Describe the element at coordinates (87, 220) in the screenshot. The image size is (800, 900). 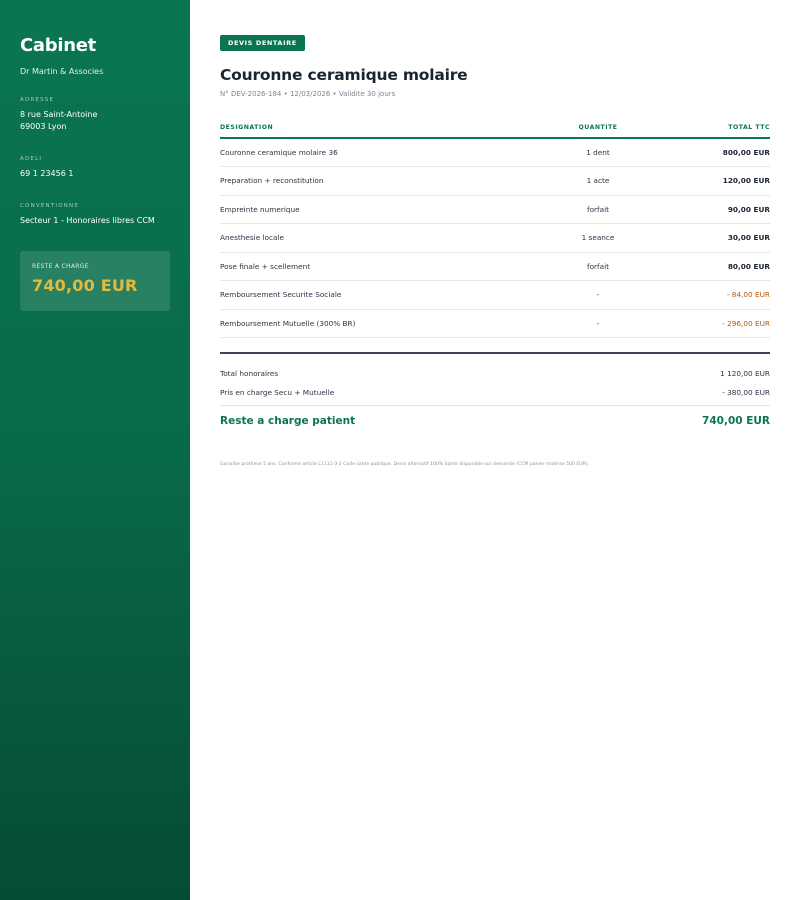
I see `convention-value: Secteur 1 - Honoraires libres CCM` at that location.